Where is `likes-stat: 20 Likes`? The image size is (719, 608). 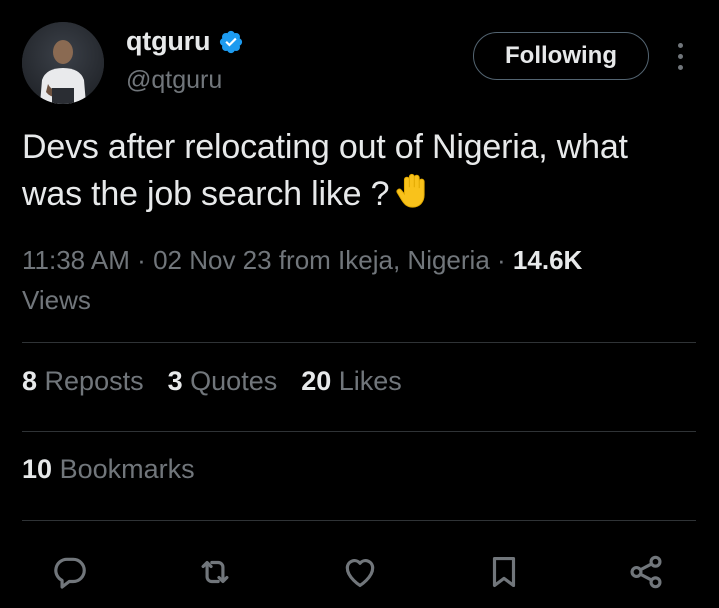
likes-stat: 20 Likes is located at coordinates (351, 381).